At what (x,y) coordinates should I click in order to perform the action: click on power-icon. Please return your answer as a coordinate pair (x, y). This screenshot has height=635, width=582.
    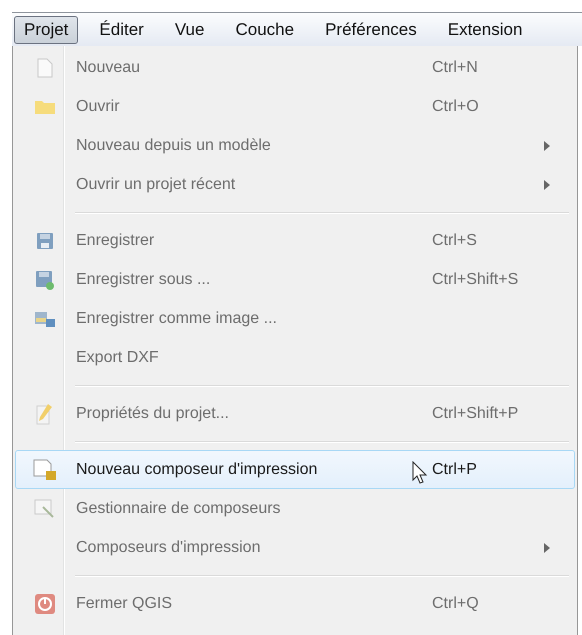
    Looking at the image, I should click on (45, 603).